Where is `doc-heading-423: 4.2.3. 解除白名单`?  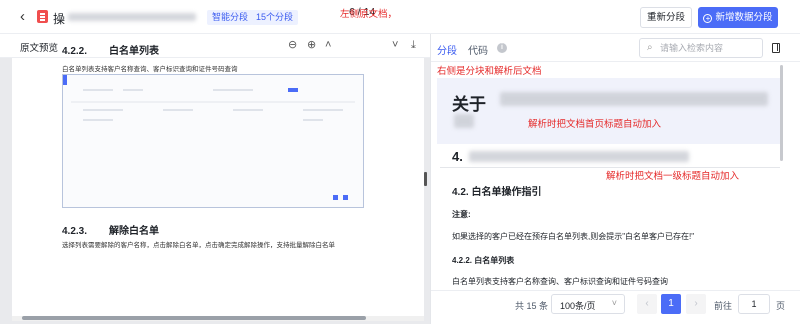 doc-heading-423: 4.2.3. 解除白名单 is located at coordinates (110, 229).